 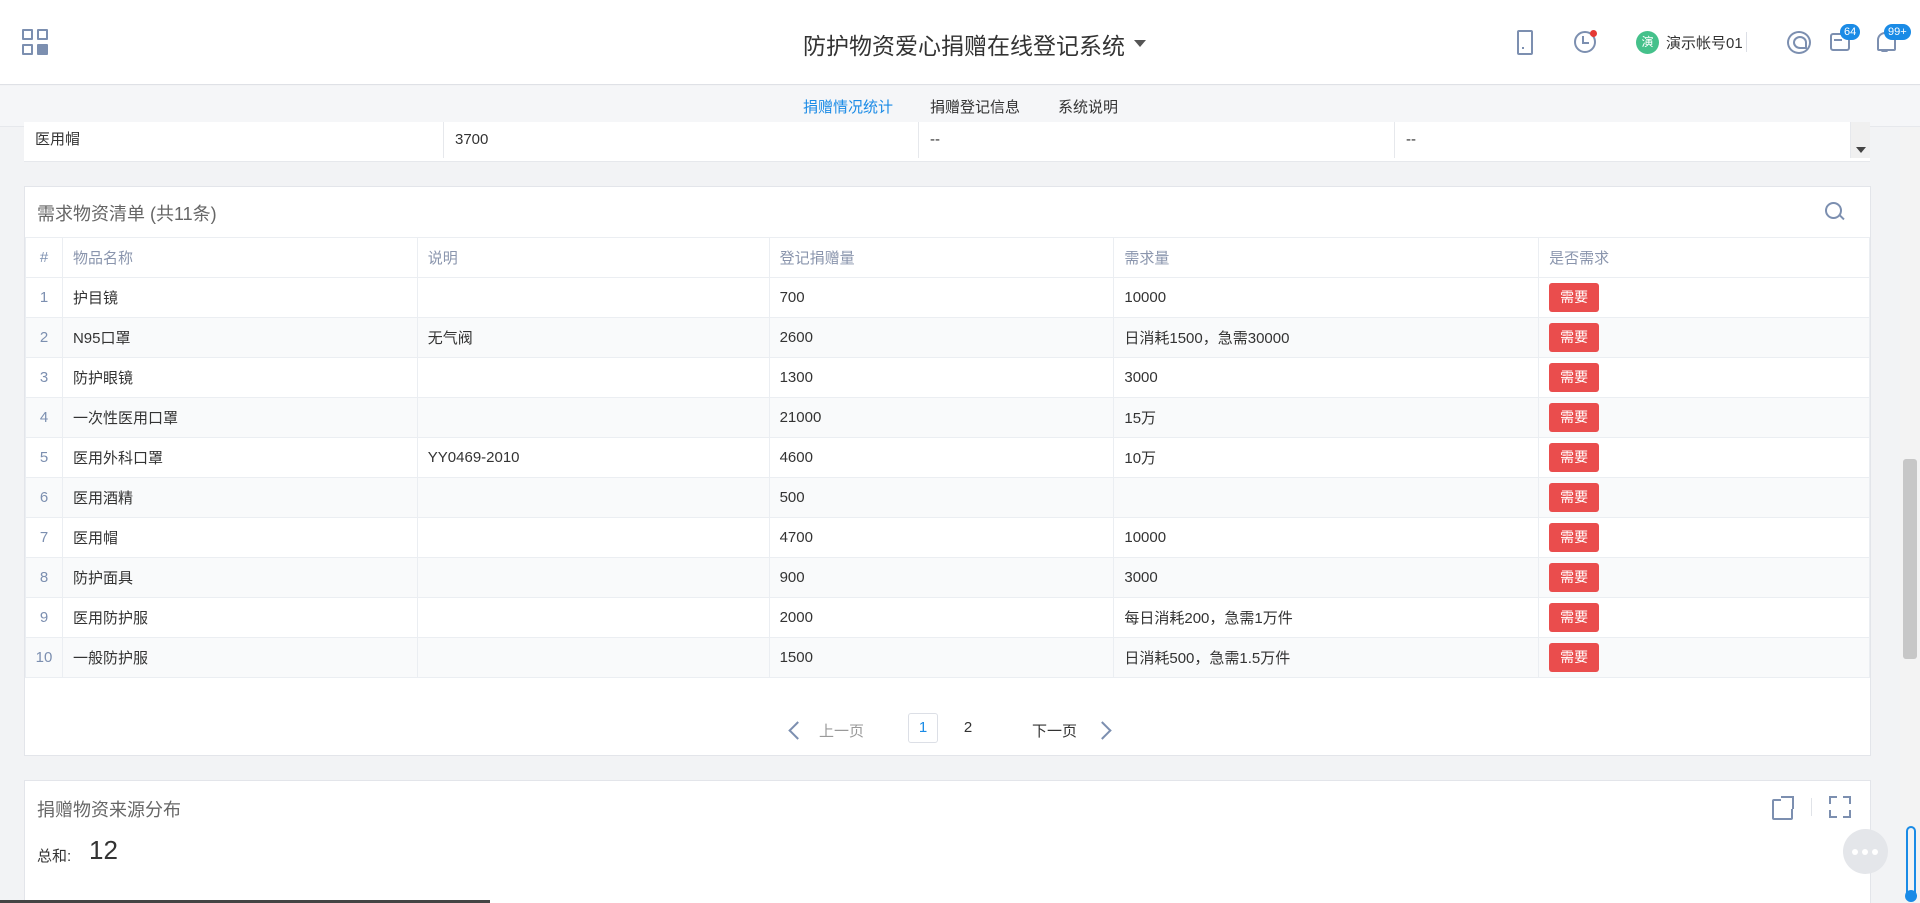 What do you see at coordinates (1140, 43) in the screenshot?
I see `chevron-down-icon` at bounding box center [1140, 43].